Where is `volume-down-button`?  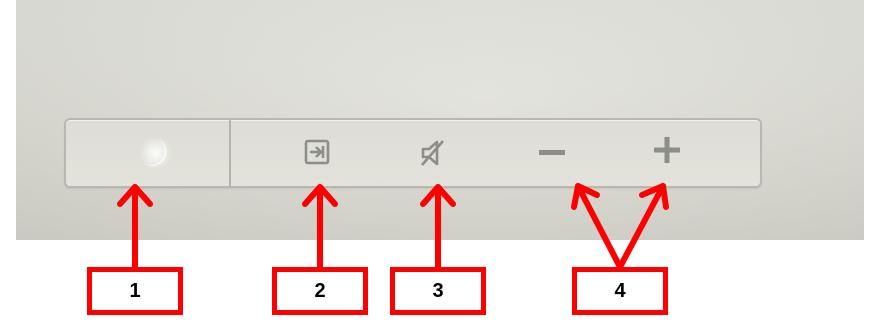 volume-down-button is located at coordinates (552, 153).